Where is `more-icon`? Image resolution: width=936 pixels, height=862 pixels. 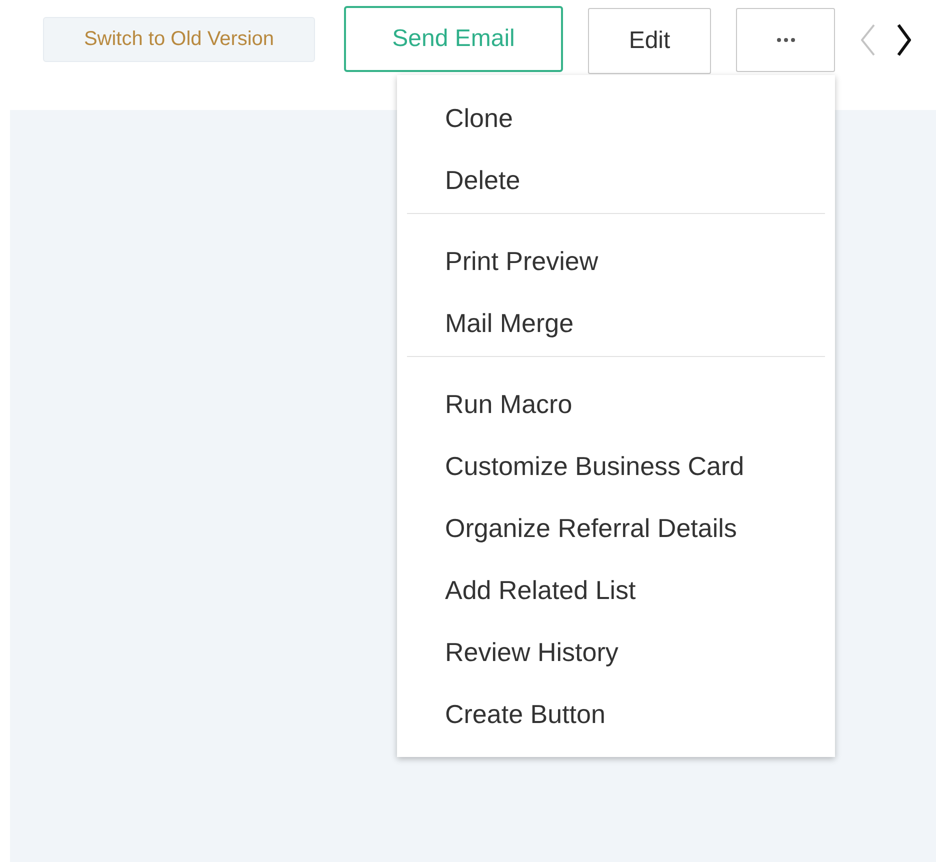 more-icon is located at coordinates (785, 40).